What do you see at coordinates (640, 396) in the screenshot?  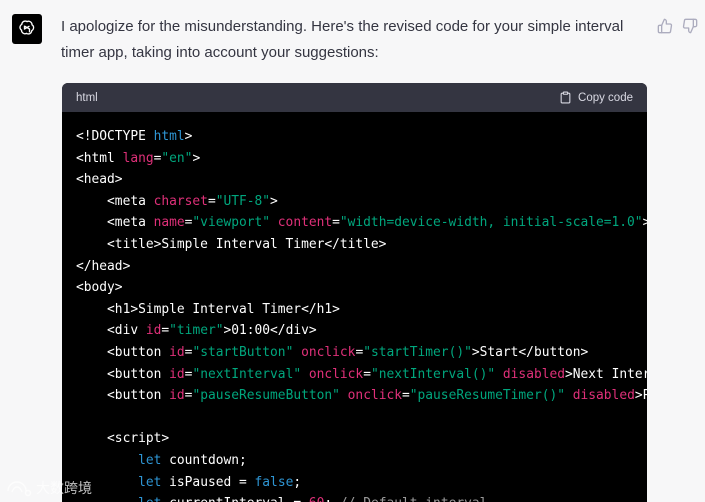 I see `code-token: >Pause</button>` at bounding box center [640, 396].